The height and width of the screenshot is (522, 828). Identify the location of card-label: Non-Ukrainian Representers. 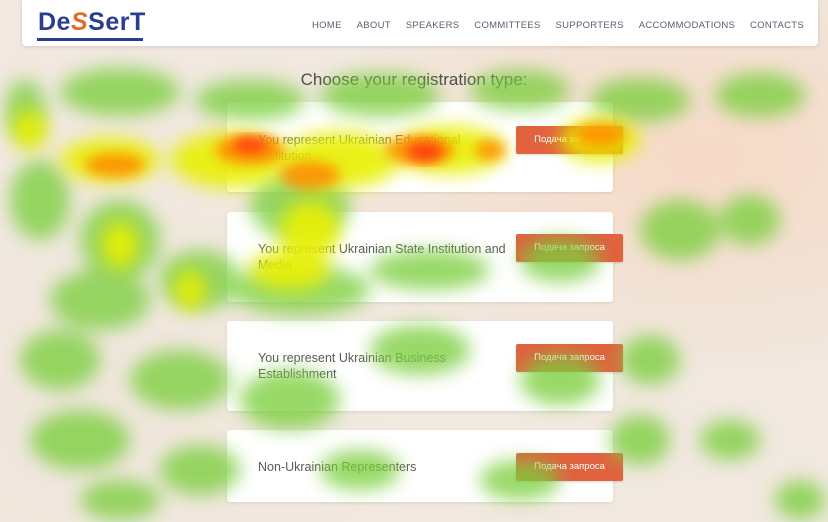
(337, 467).